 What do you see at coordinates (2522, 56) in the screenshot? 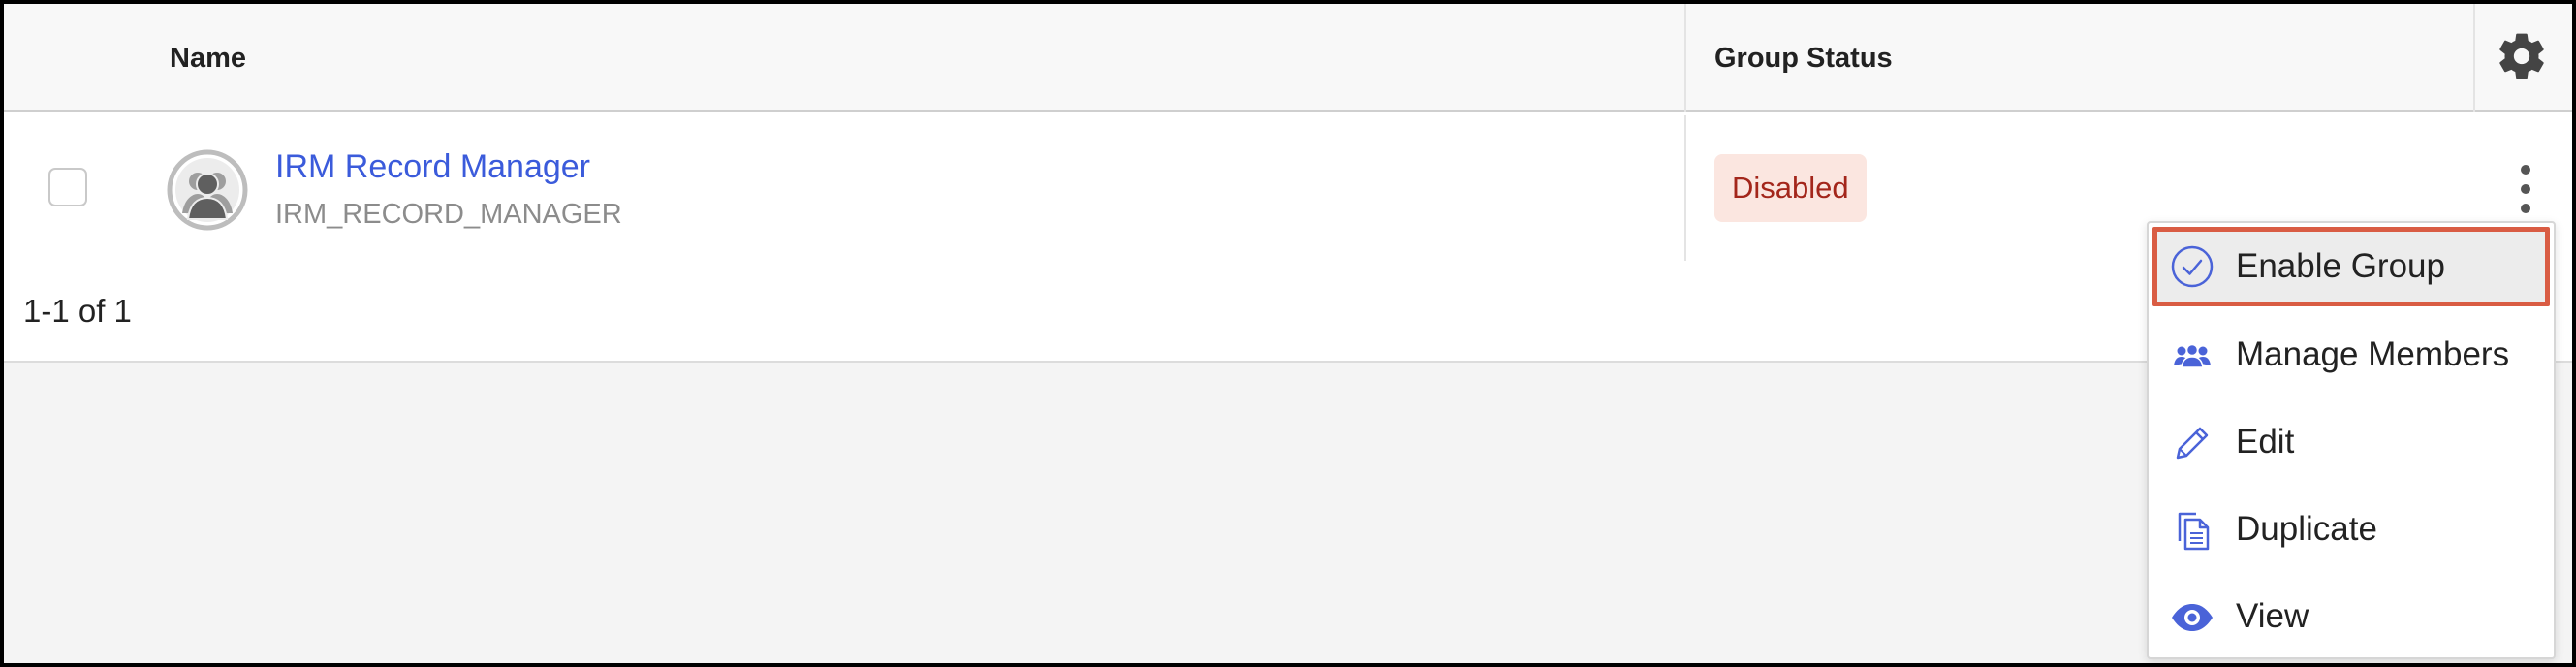
I see `gear-icon` at bounding box center [2522, 56].